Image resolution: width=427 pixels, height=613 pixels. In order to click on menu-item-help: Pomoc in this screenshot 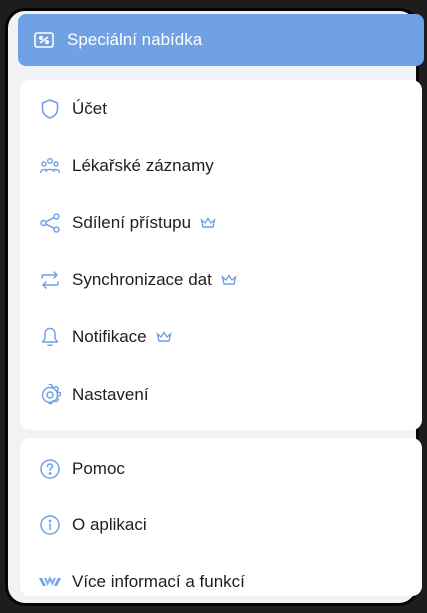, I will do `click(221, 469)`.